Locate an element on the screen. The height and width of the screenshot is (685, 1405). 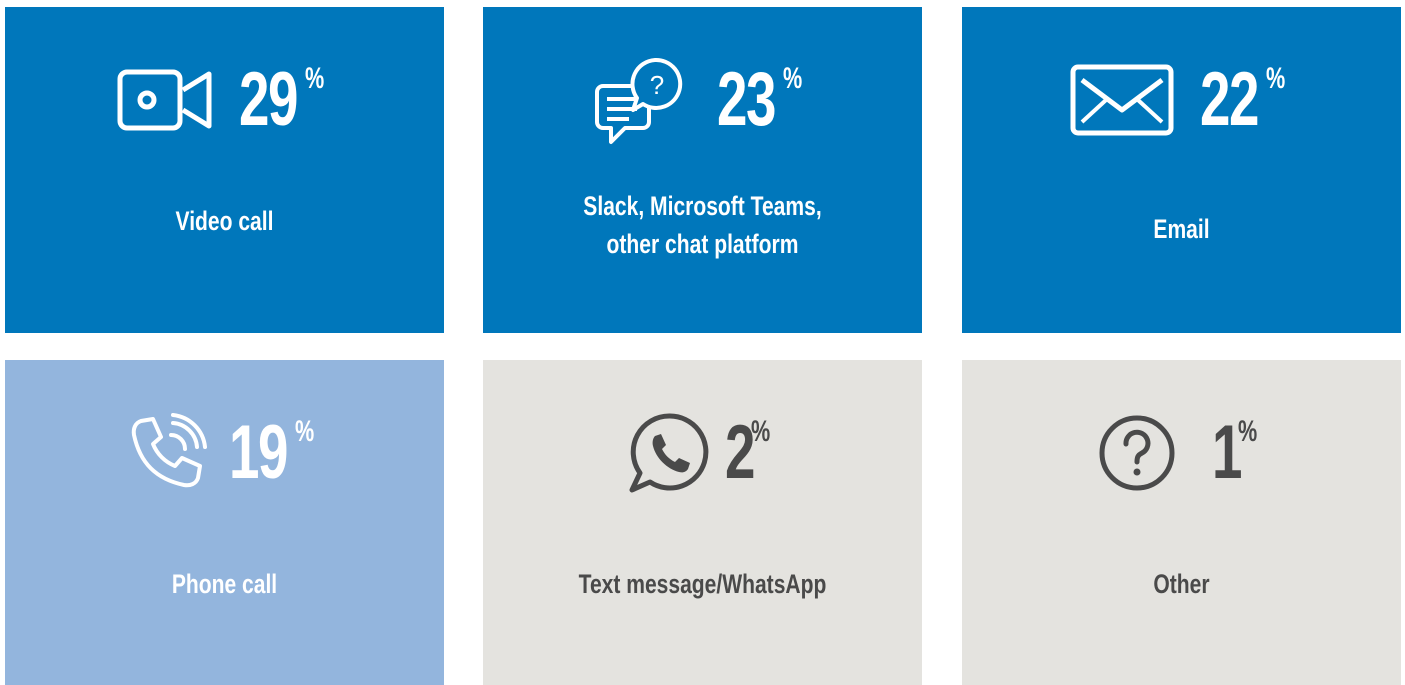
tile-video-call: 29% Video call is located at coordinates (224, 170).